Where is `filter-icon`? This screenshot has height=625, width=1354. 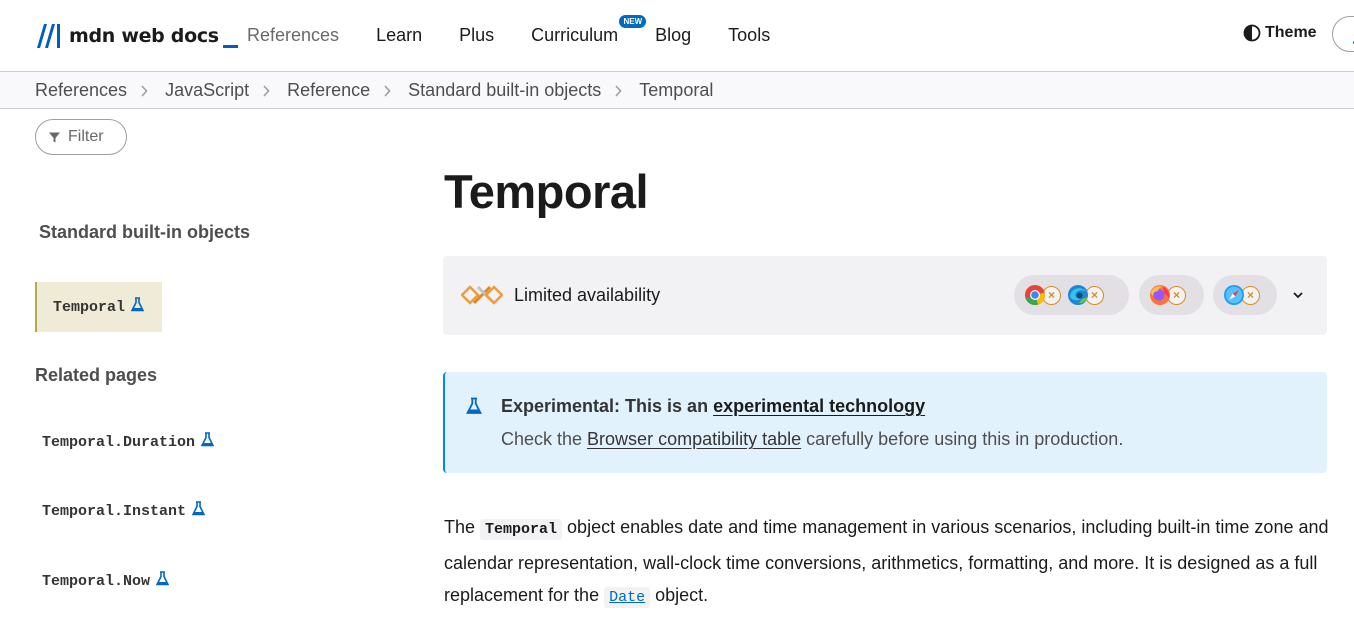 filter-icon is located at coordinates (54, 137).